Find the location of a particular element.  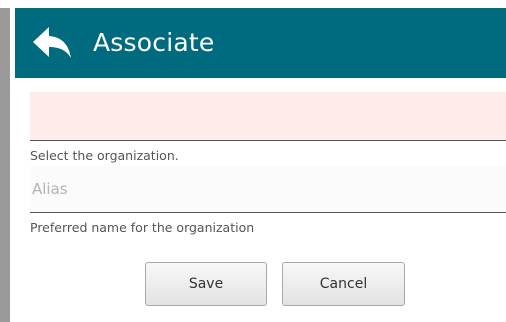

organization-hint: Select the organization. is located at coordinates (104, 155).